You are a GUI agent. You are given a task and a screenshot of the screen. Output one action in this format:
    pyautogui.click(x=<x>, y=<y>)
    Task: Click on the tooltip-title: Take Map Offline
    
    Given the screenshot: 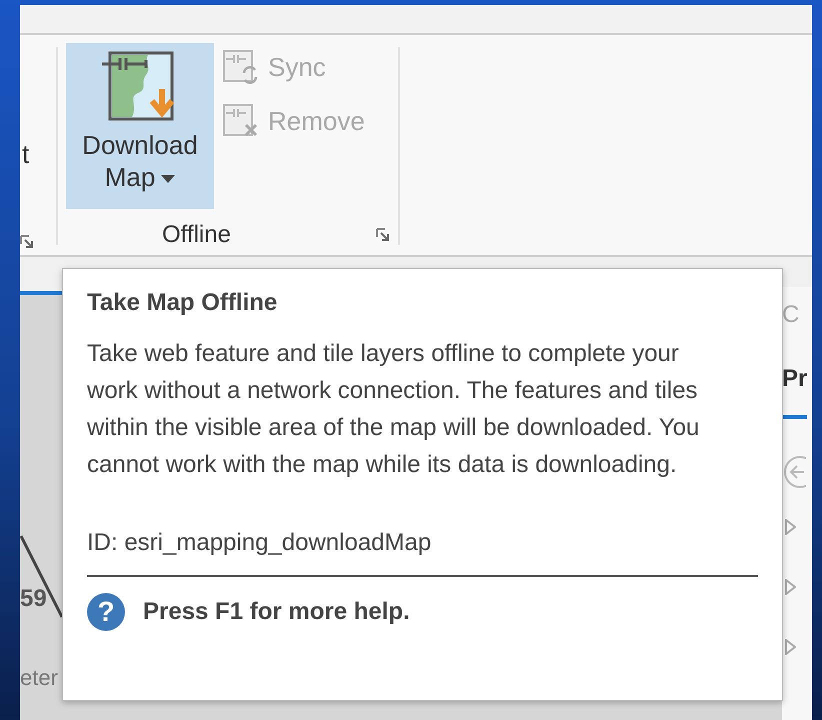 What is the action you would take?
    pyautogui.click(x=182, y=303)
    